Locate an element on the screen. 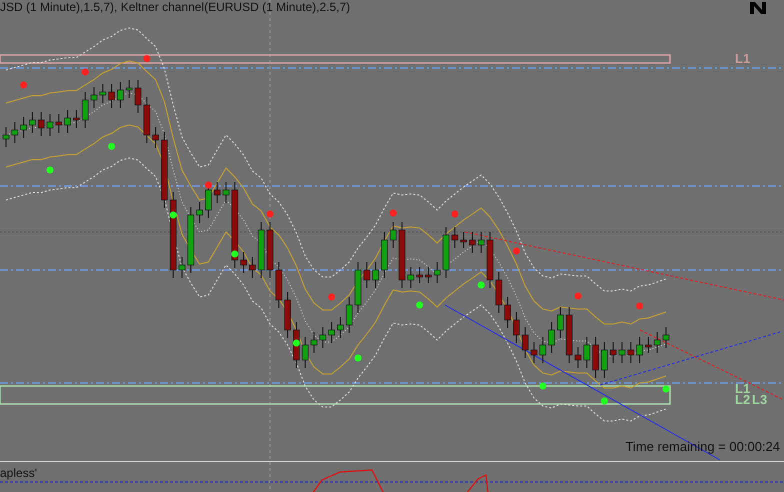 Image resolution: width=784 pixels, height=492 pixels. level-label: L3 is located at coordinates (760, 399).